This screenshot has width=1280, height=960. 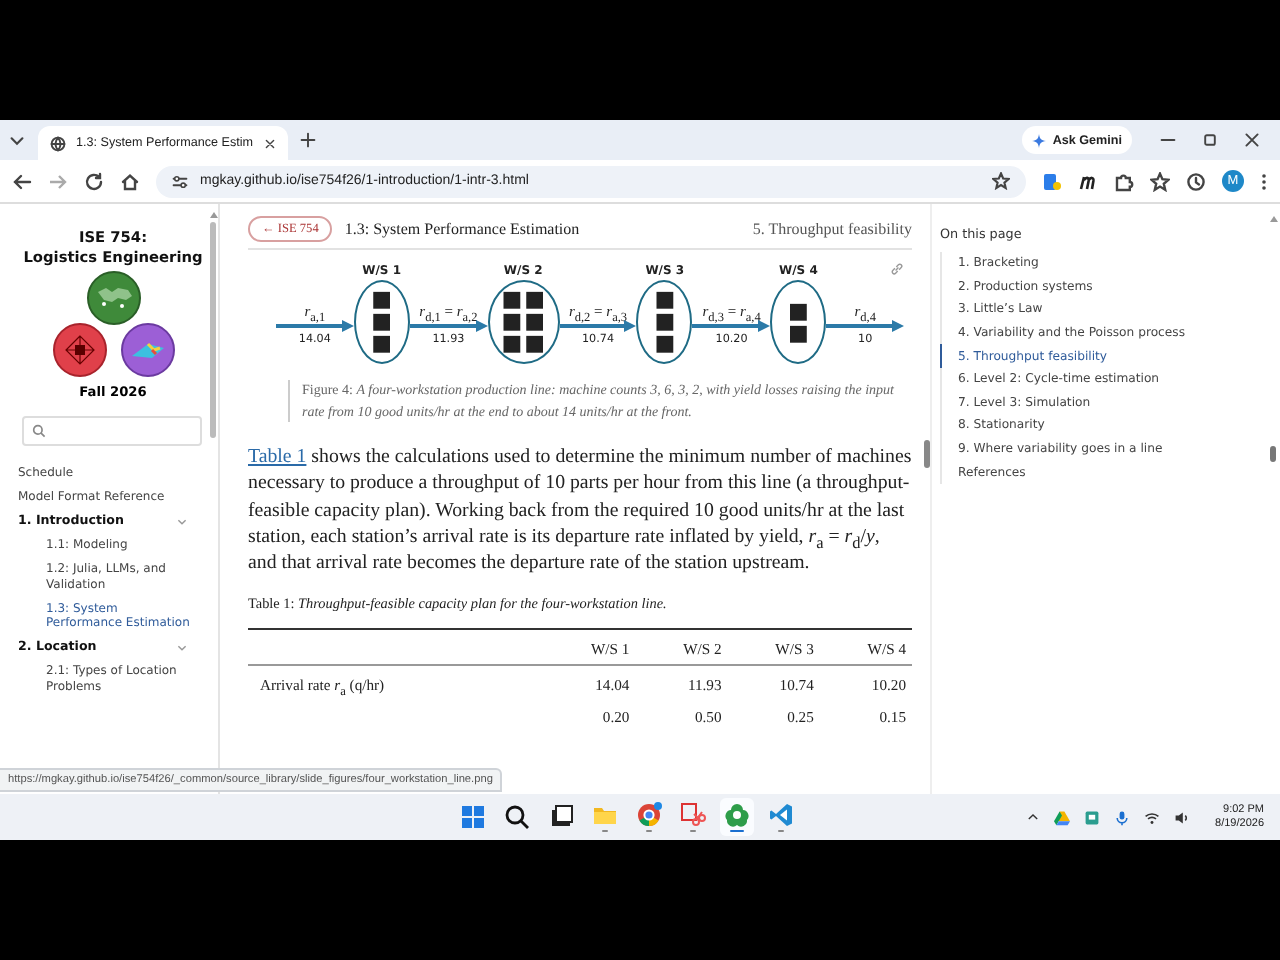 I want to click on reload-icon, so click(x=94, y=181).